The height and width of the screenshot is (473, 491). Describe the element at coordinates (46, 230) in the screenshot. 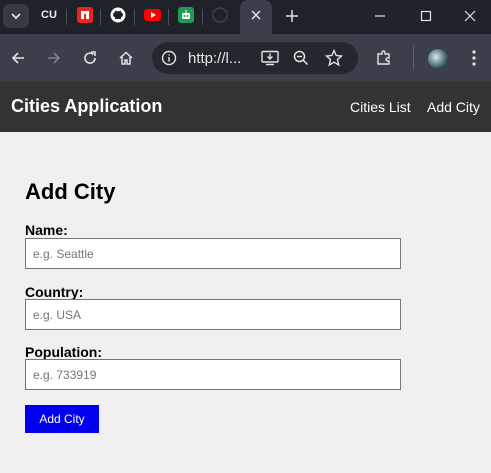

I see `name-label: Name:` at that location.